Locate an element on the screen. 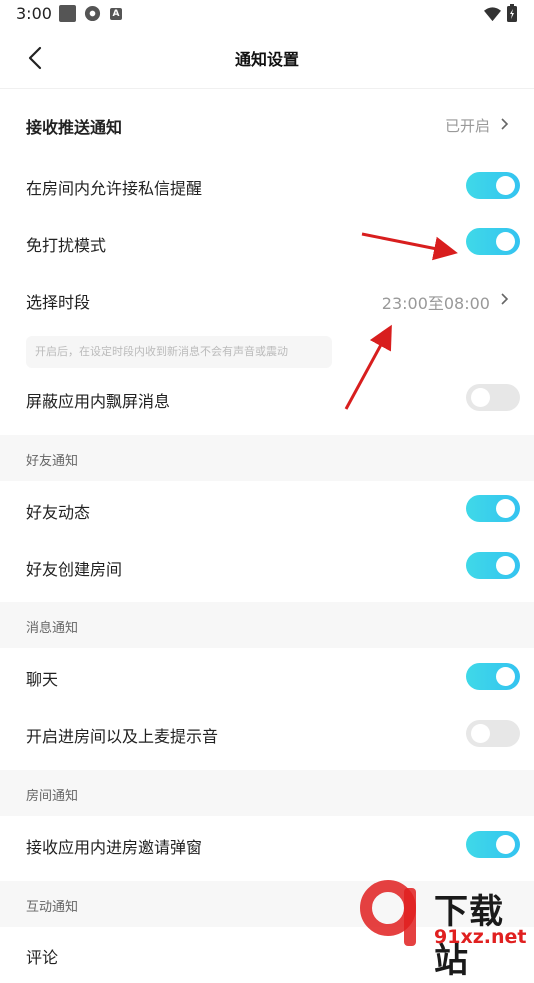 This screenshot has width=534, height=983. room-private-msg-label: 在房间内允许接私信提醒 is located at coordinates (114, 188).